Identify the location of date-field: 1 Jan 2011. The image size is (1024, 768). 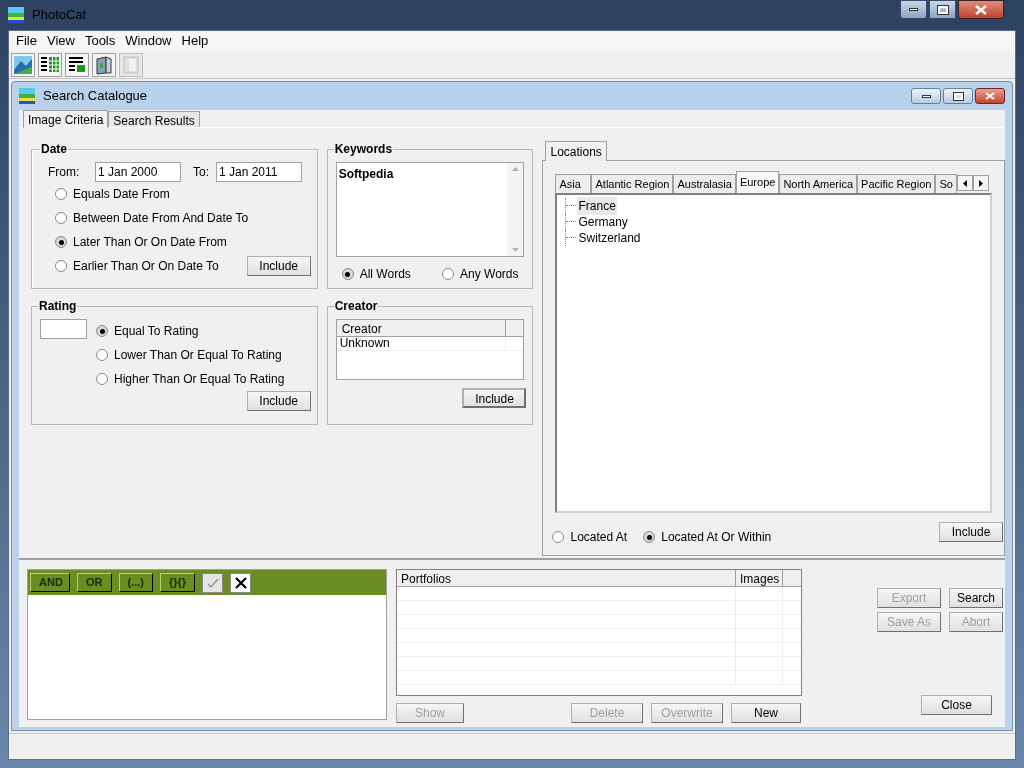
(259, 172).